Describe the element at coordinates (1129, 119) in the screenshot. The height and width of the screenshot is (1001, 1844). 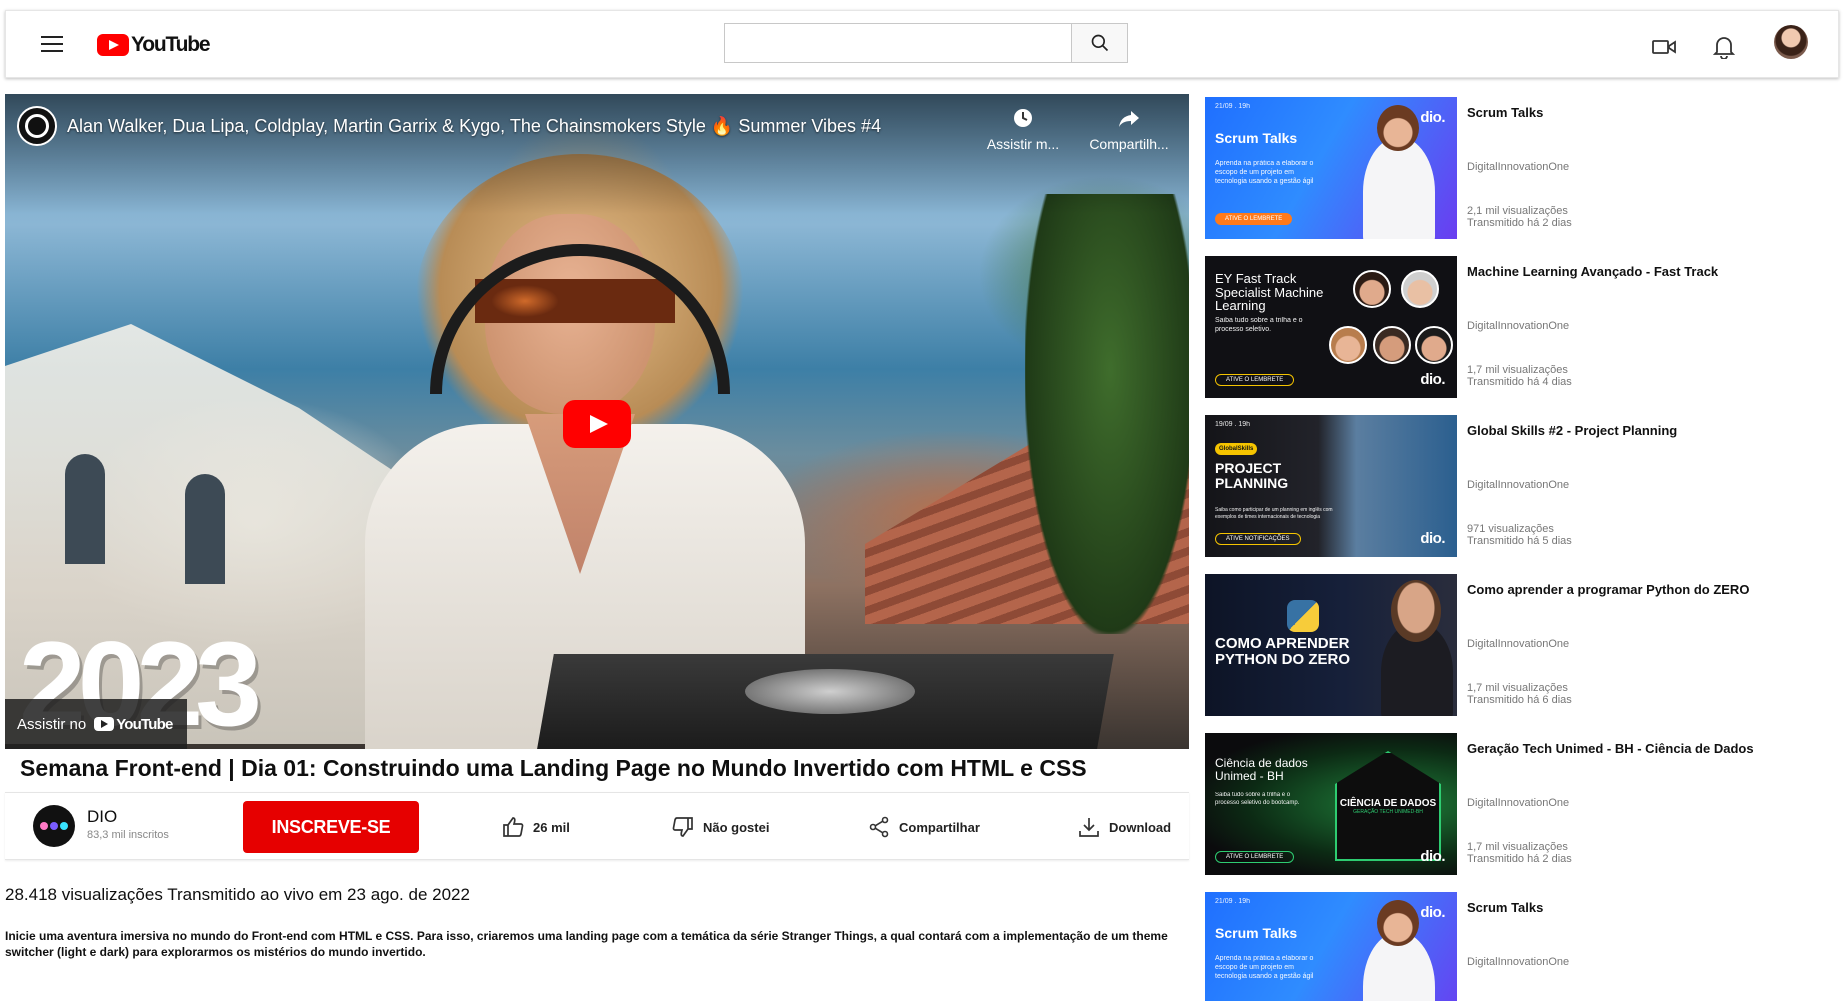
I see `share-arrow-icon` at that location.